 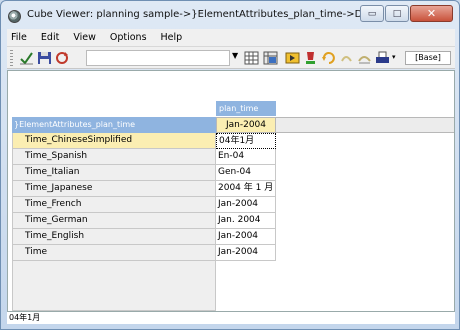 I want to click on table-row: Time_ChineseSimplified 04年1月, so click(x=144, y=141).